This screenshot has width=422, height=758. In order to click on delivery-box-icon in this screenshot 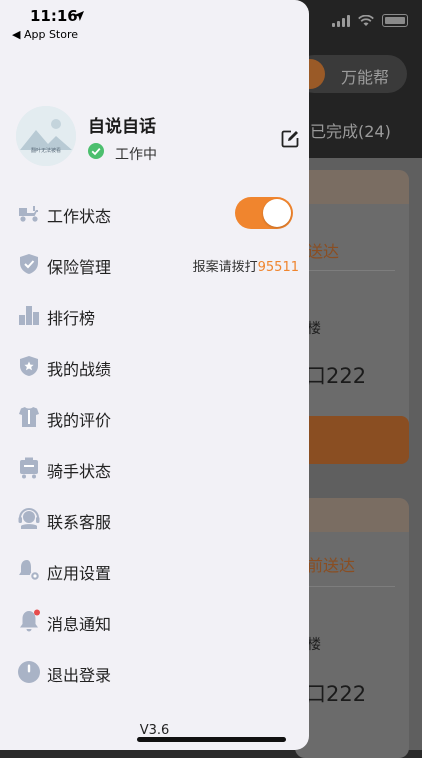, I will do `click(29, 468)`.